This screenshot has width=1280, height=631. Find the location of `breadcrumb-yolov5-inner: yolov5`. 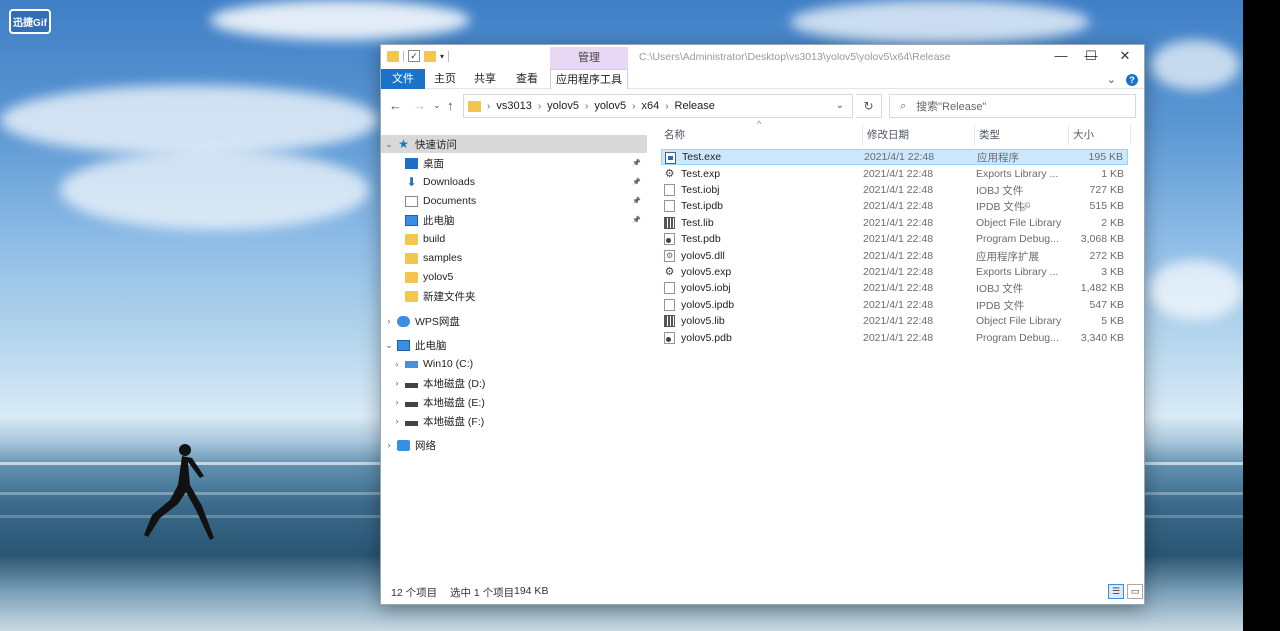

breadcrumb-yolov5-inner: yolov5 is located at coordinates (610, 106).